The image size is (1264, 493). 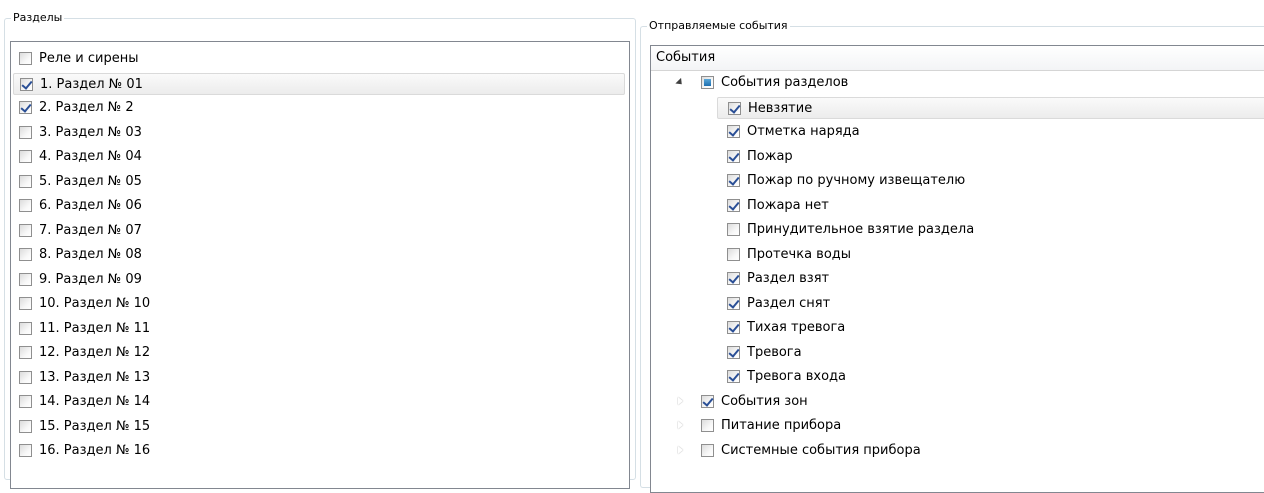 What do you see at coordinates (990, 279) in the screenshot?
I see `event-item: Раздел взят` at bounding box center [990, 279].